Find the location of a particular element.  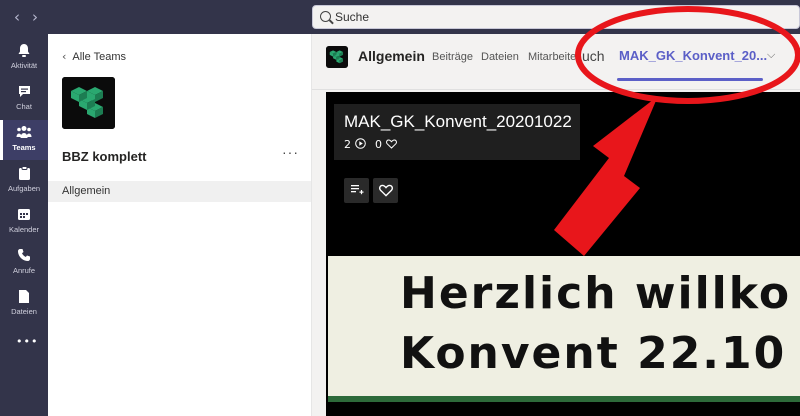

chevron-left-icon: ‹ is located at coordinates (64, 56).